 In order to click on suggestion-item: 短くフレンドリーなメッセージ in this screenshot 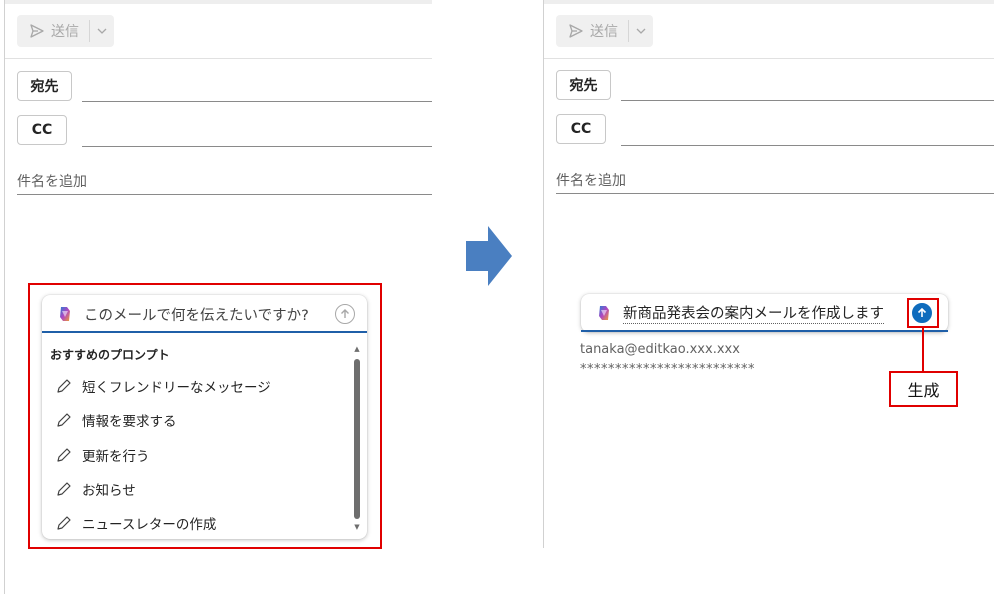, I will do `click(163, 386)`.